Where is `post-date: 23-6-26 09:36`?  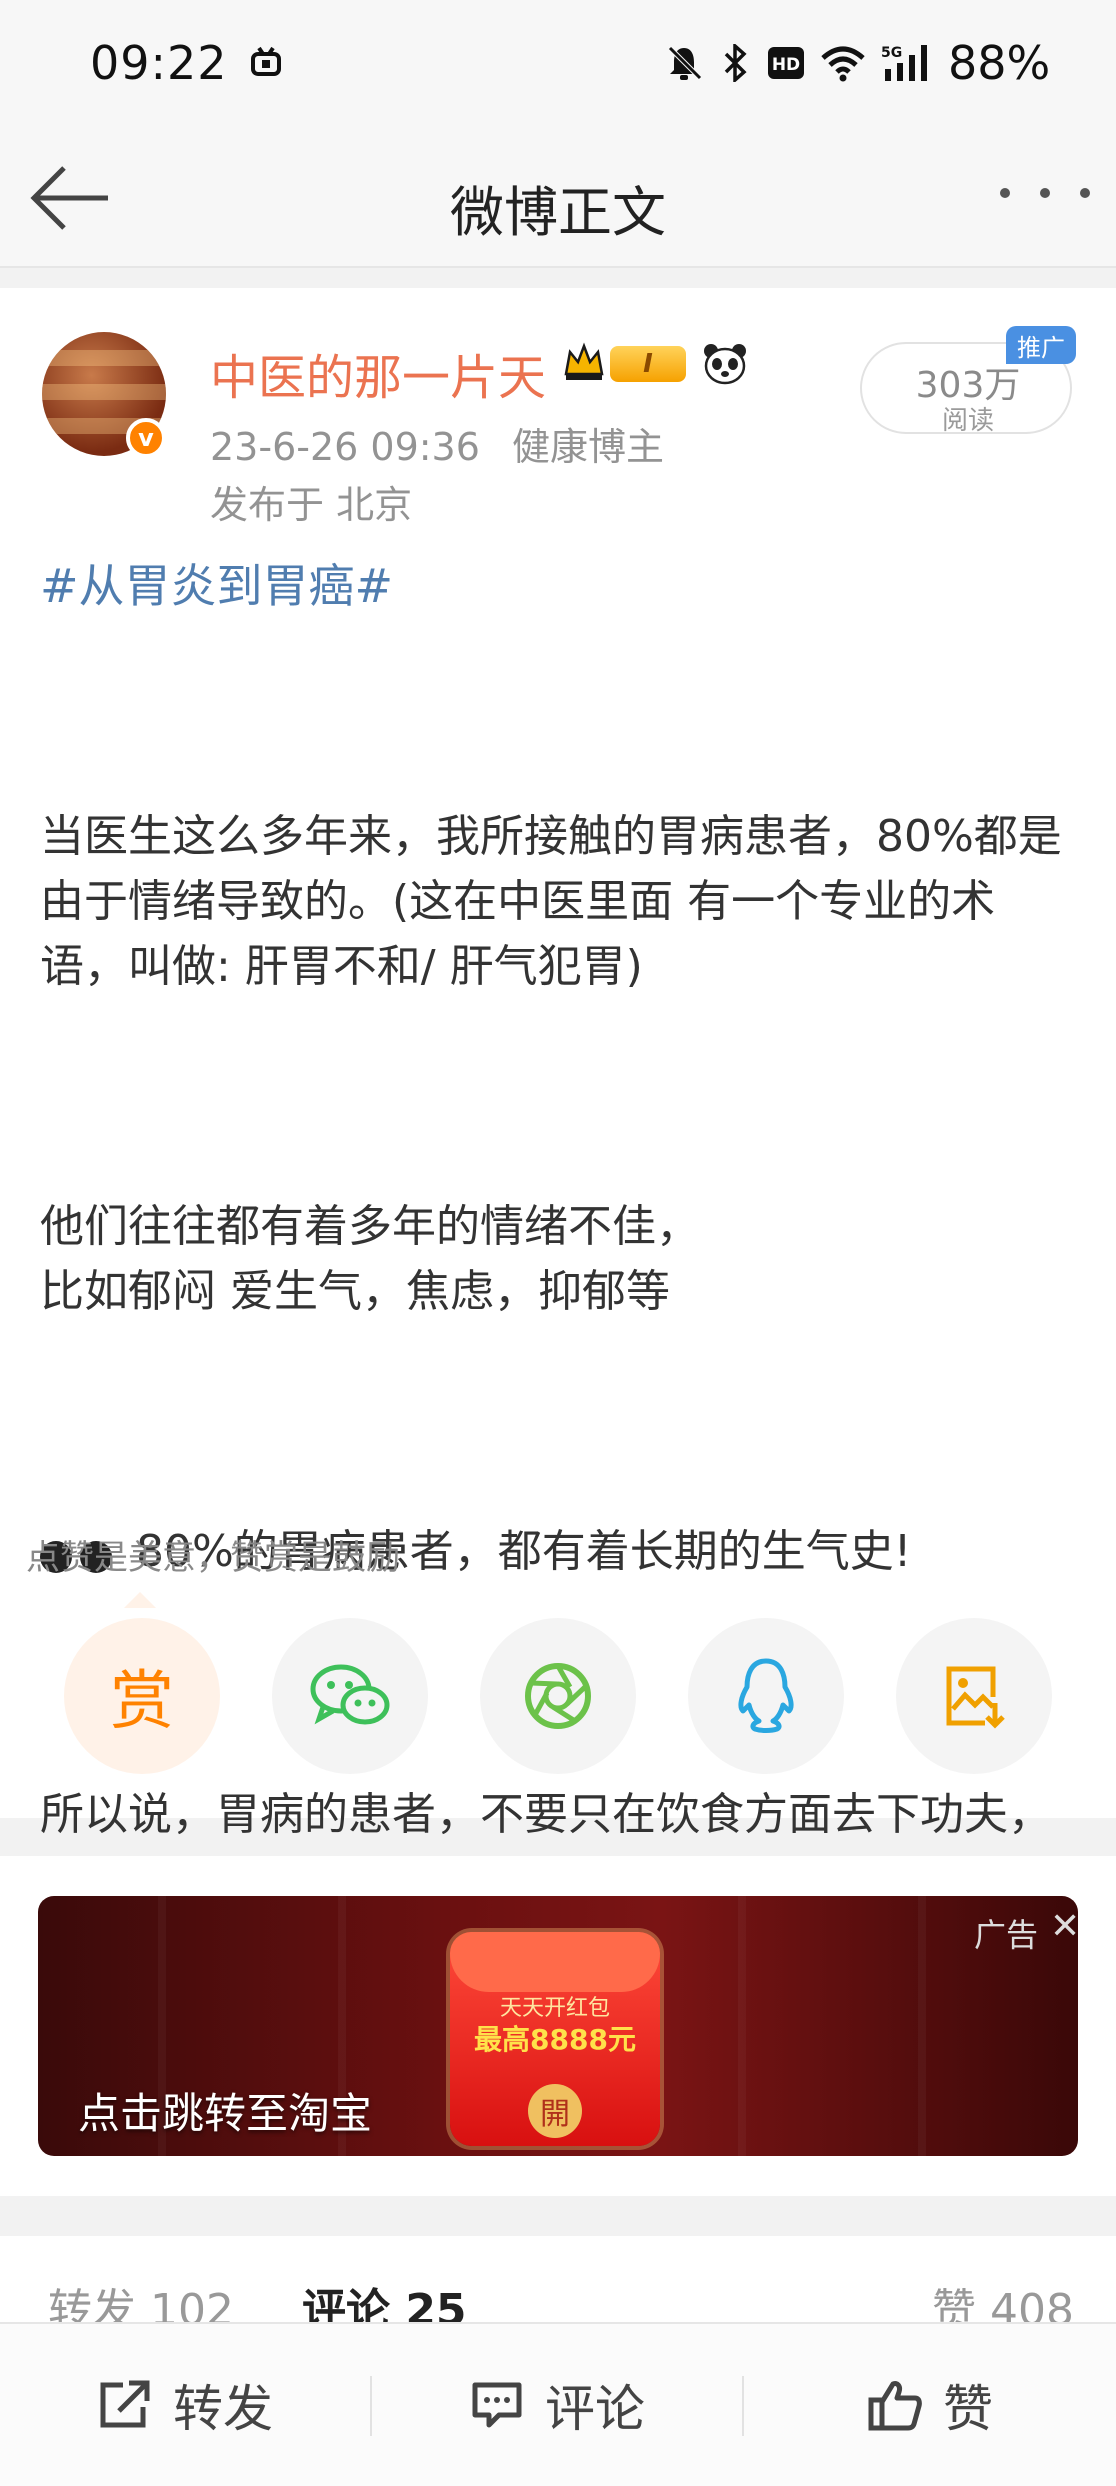
post-date: 23-6-26 09:36 is located at coordinates (345, 447).